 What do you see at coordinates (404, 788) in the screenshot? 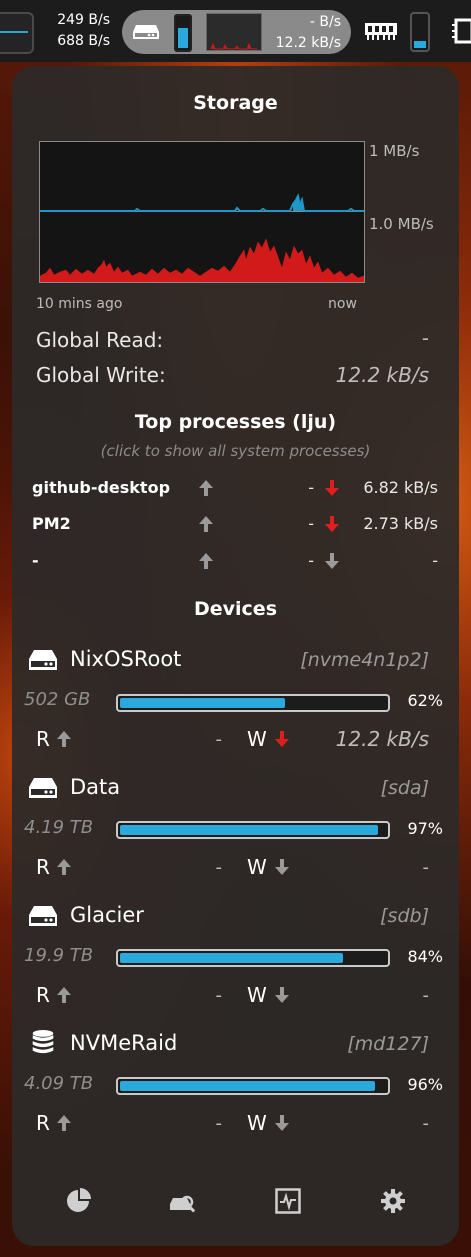
I see `device-id: [sda]` at bounding box center [404, 788].